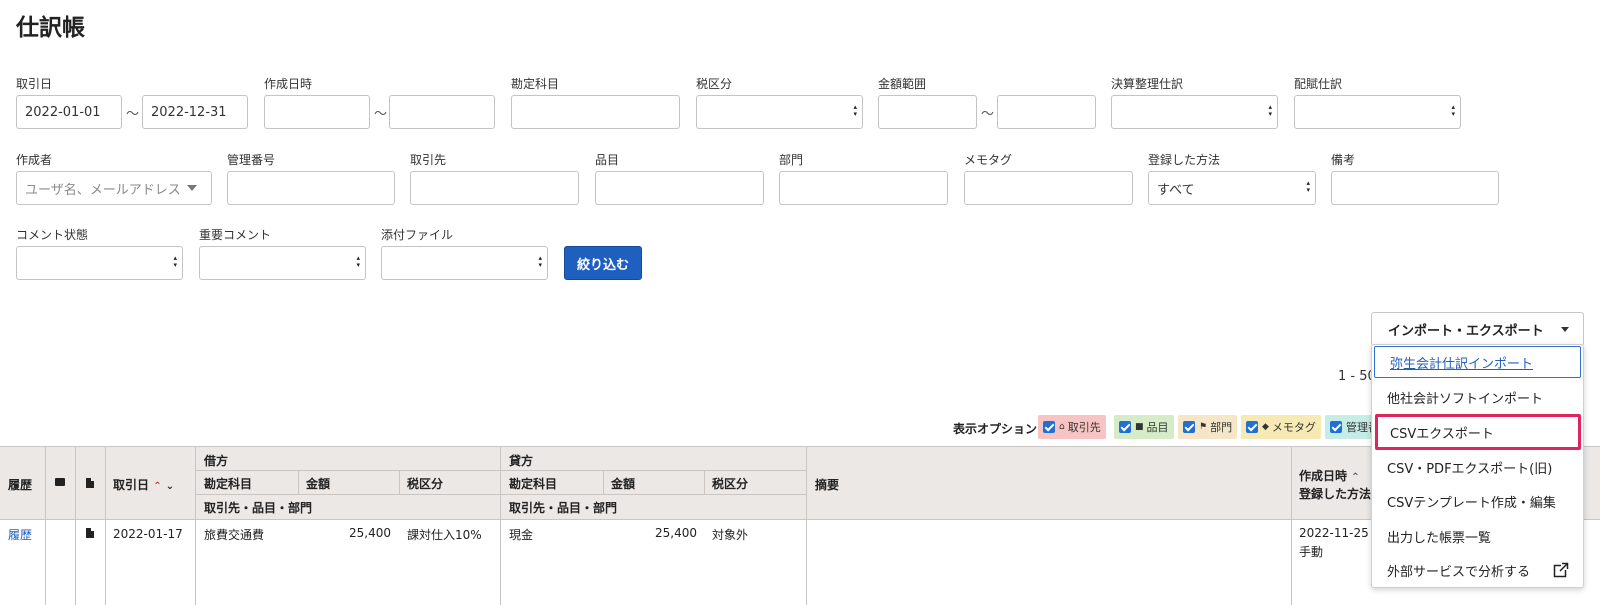  I want to click on torihikibi-label: 取引日, so click(34, 84).